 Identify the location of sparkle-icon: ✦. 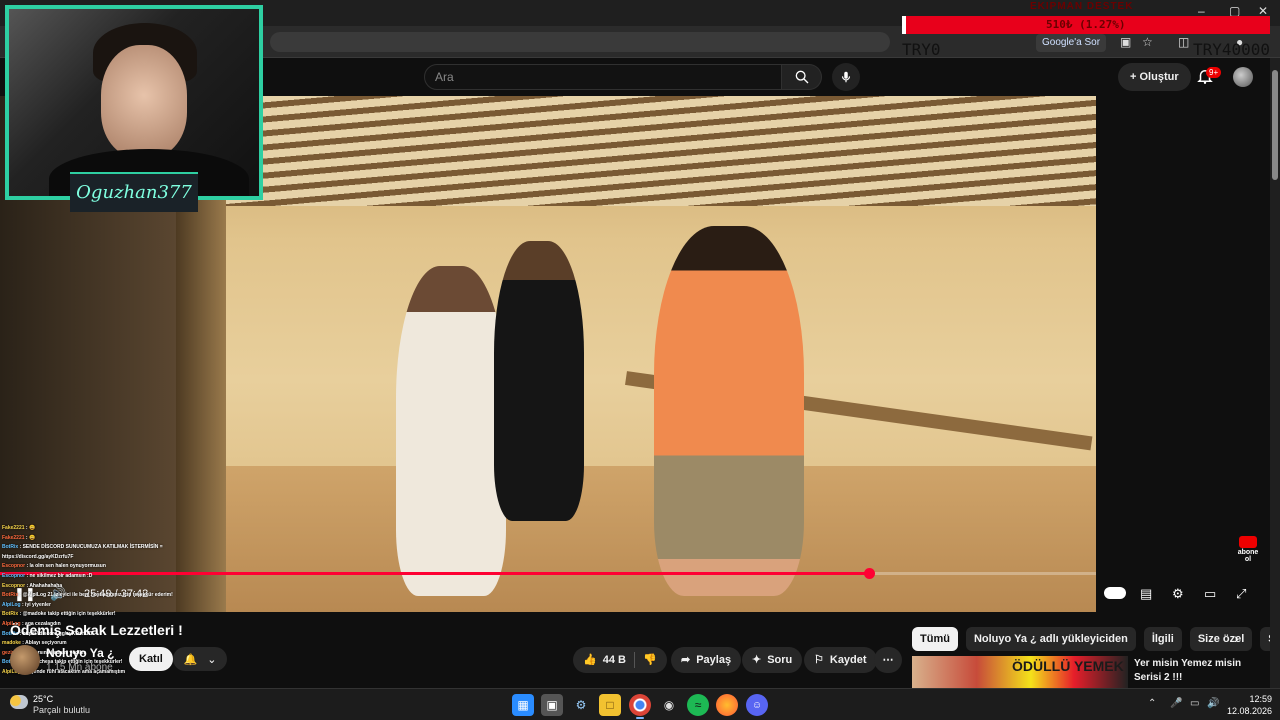
(757, 660).